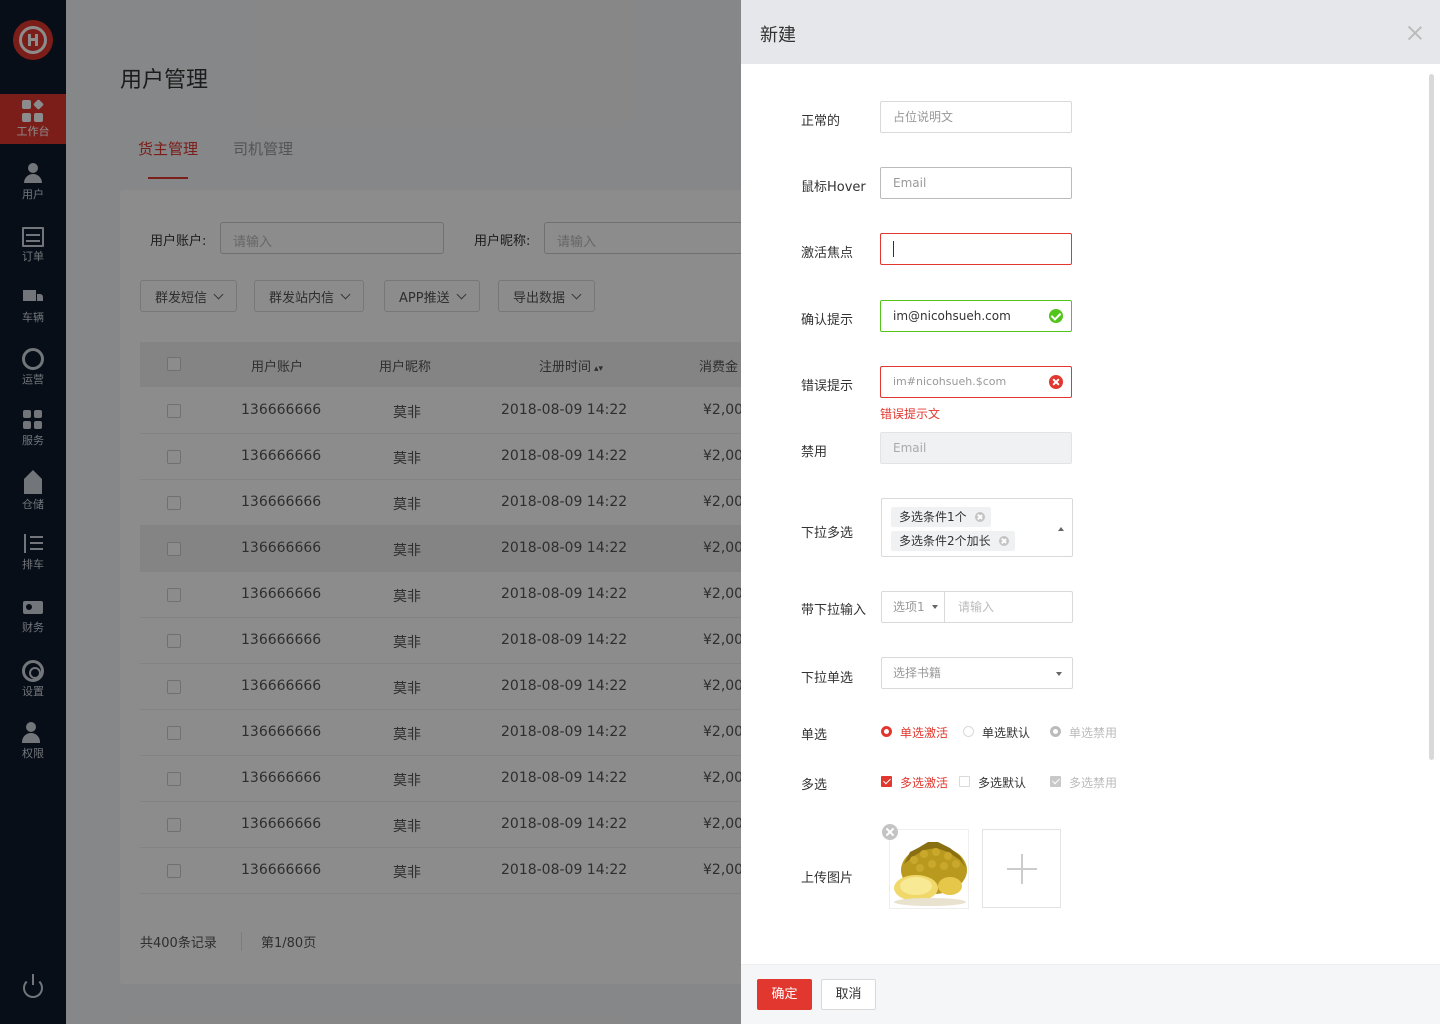 The height and width of the screenshot is (1024, 1440). Describe the element at coordinates (952, 316) in the screenshot. I see `input-value: im@nicohsueh.com` at that location.